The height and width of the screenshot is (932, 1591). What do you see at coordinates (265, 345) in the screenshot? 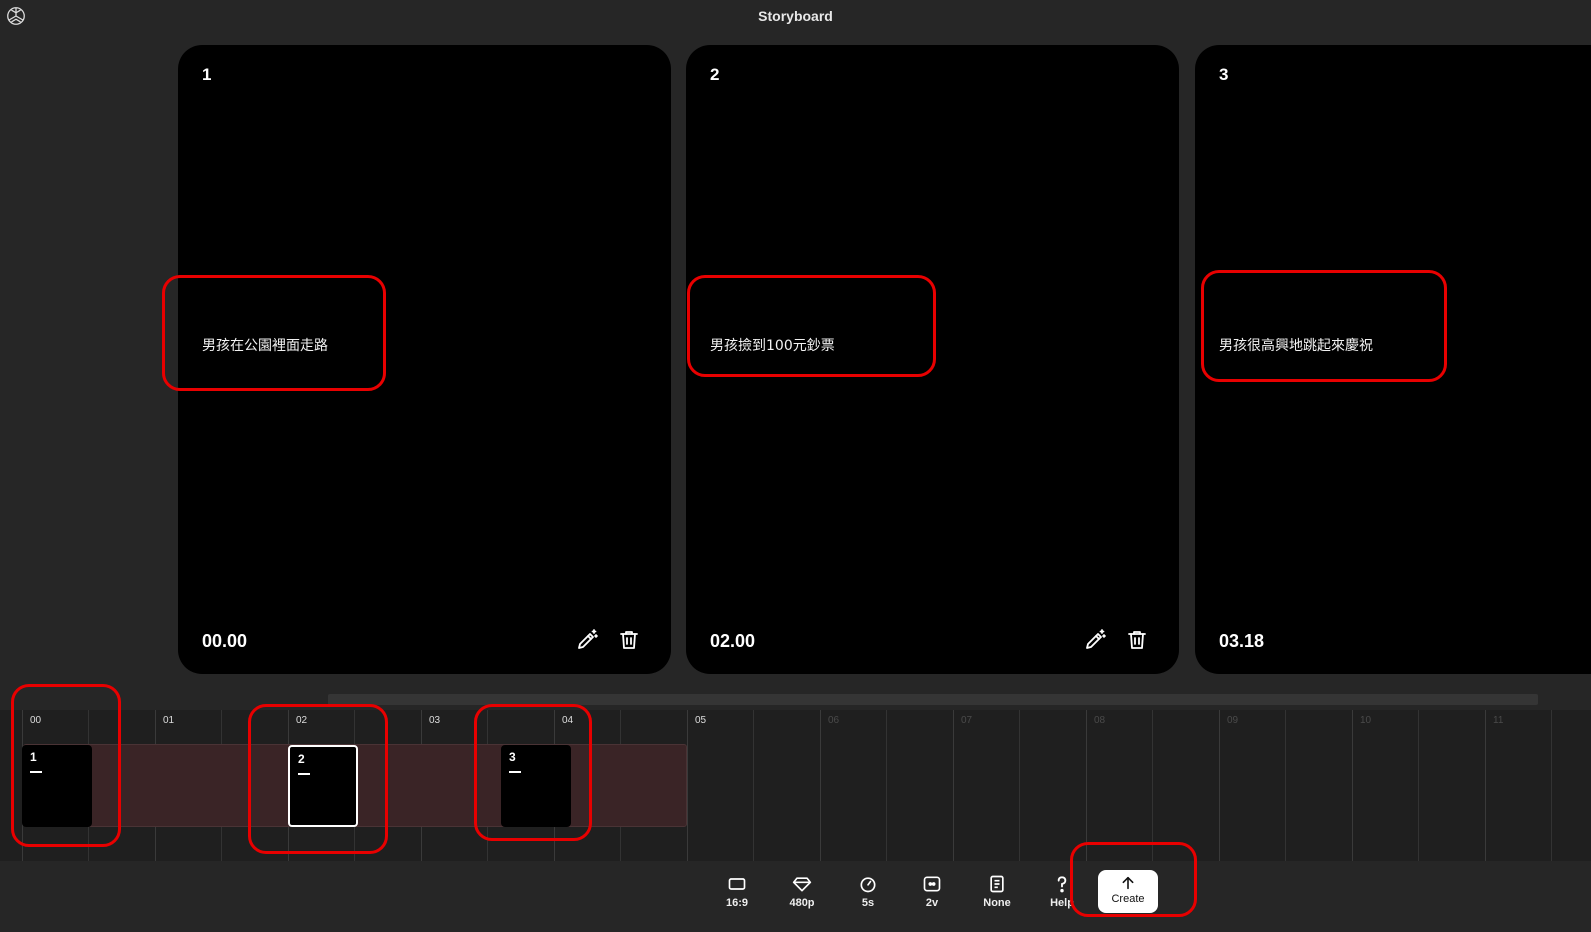
I see `card-caption: 男孩在公園裡面走路` at bounding box center [265, 345].